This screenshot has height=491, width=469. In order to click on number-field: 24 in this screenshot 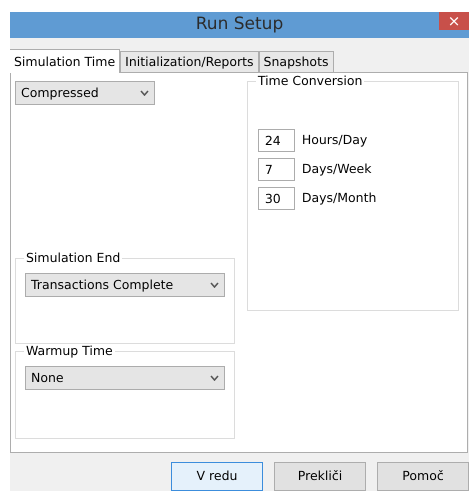, I will do `click(276, 140)`.